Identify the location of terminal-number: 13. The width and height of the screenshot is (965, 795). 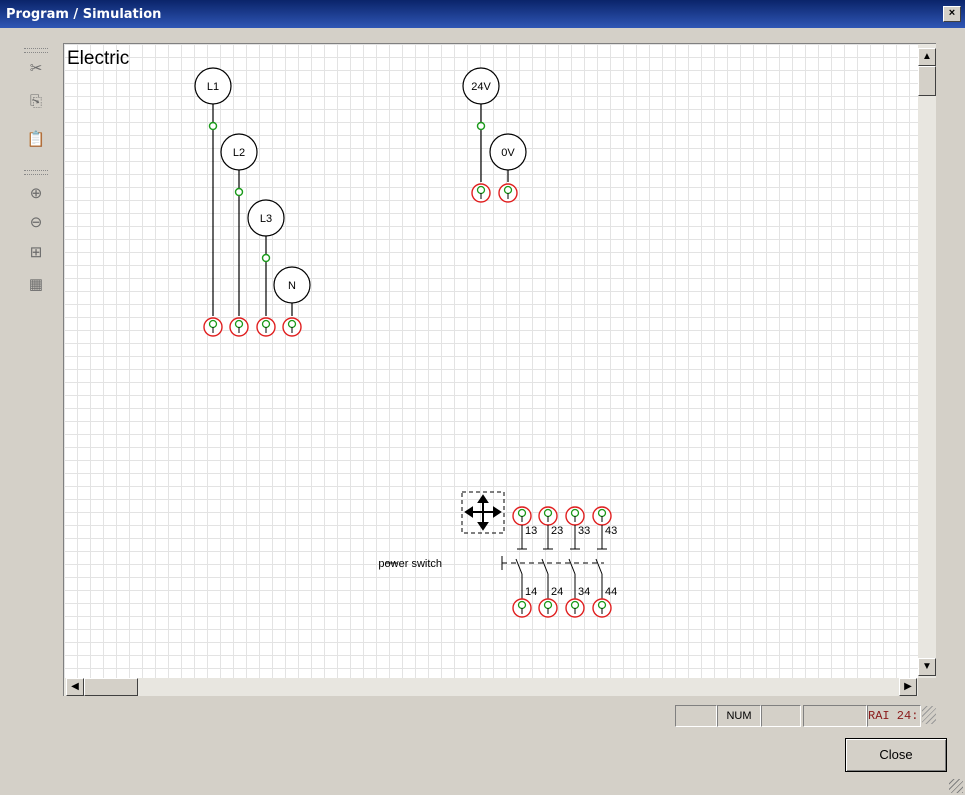
(531, 531).